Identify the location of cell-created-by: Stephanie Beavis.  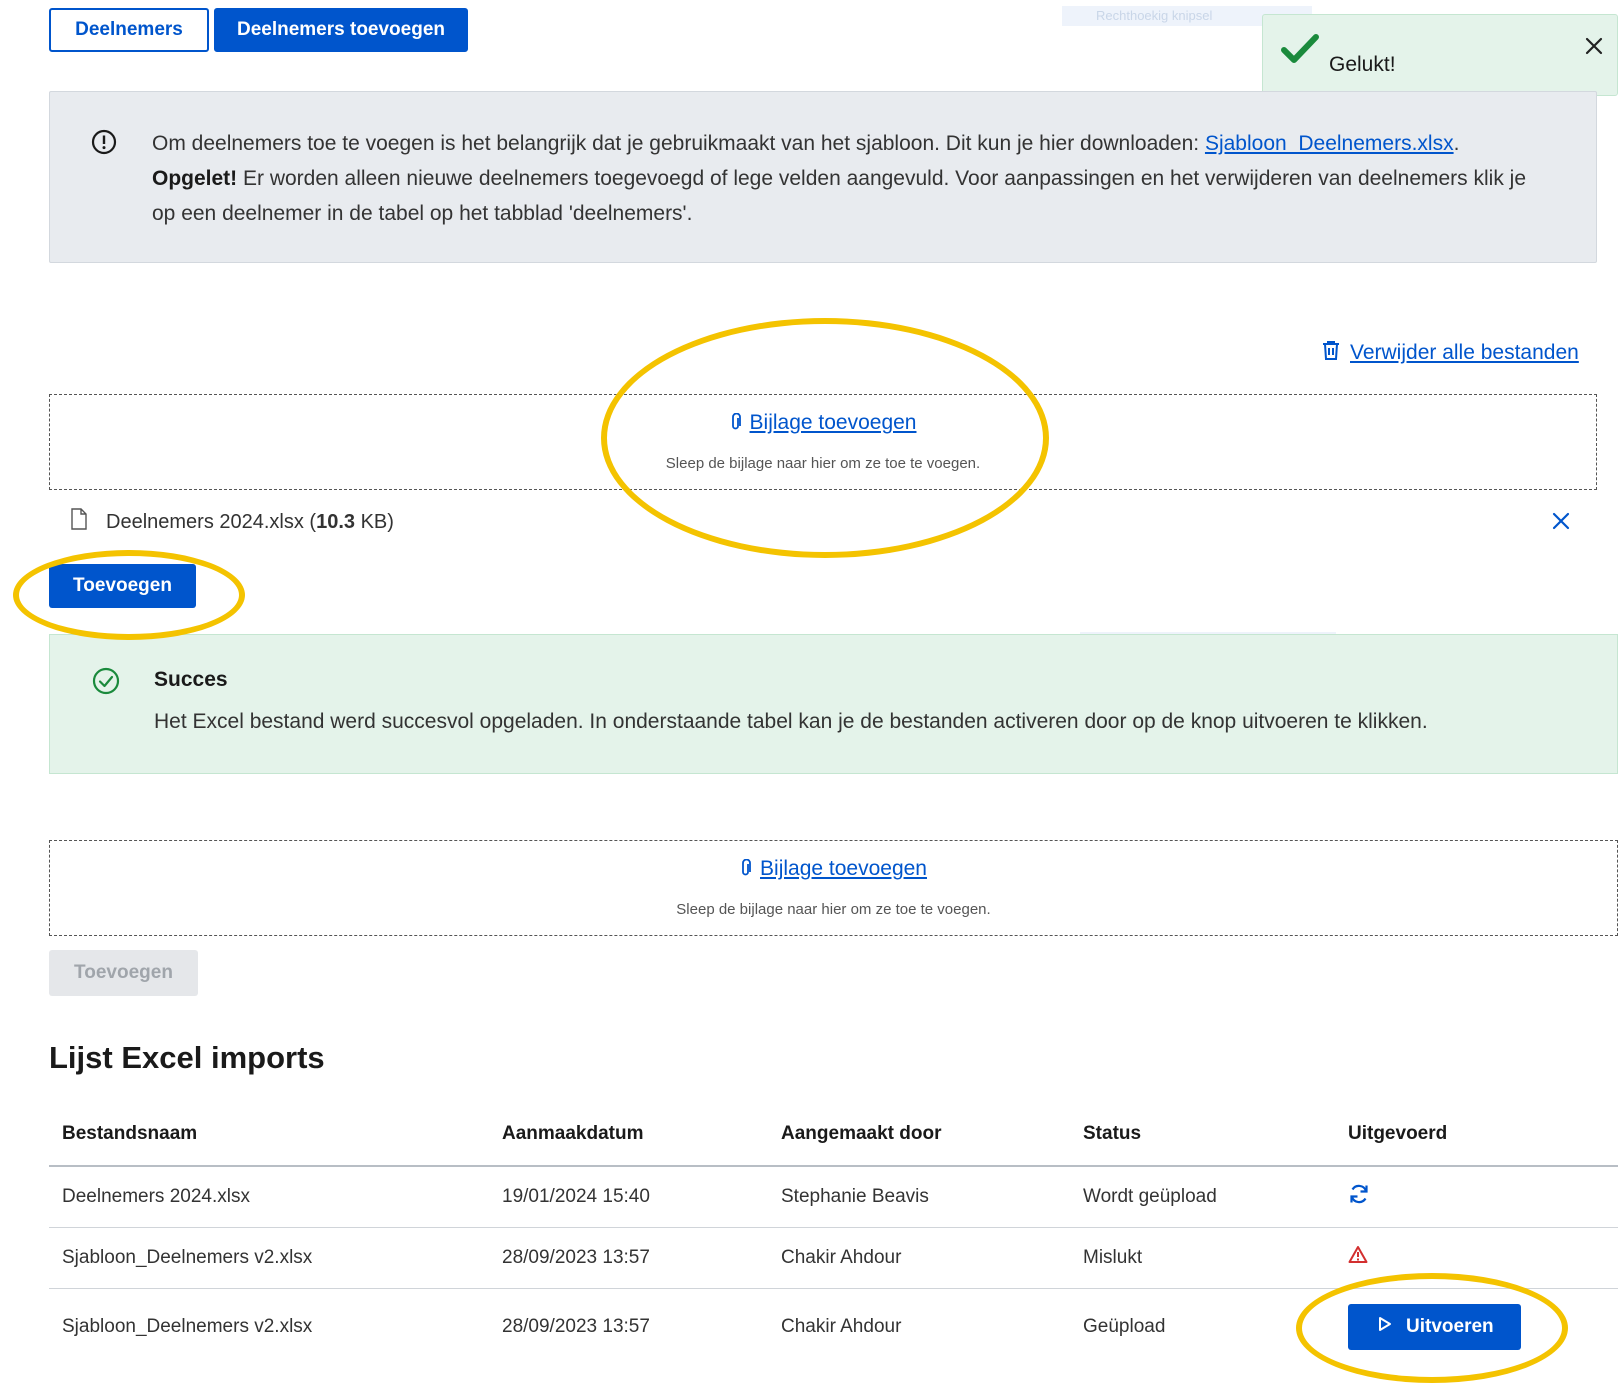
(919, 1197).